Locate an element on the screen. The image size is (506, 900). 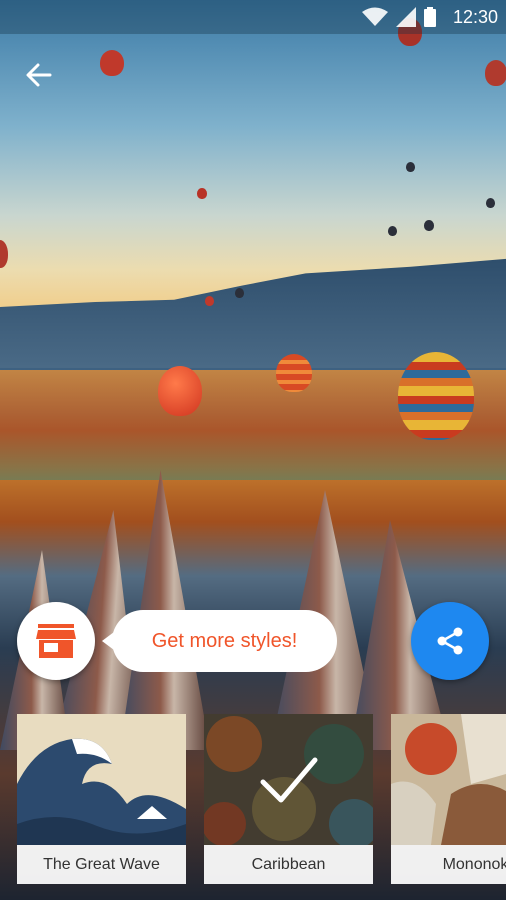
back-button is located at coordinates (39, 75).